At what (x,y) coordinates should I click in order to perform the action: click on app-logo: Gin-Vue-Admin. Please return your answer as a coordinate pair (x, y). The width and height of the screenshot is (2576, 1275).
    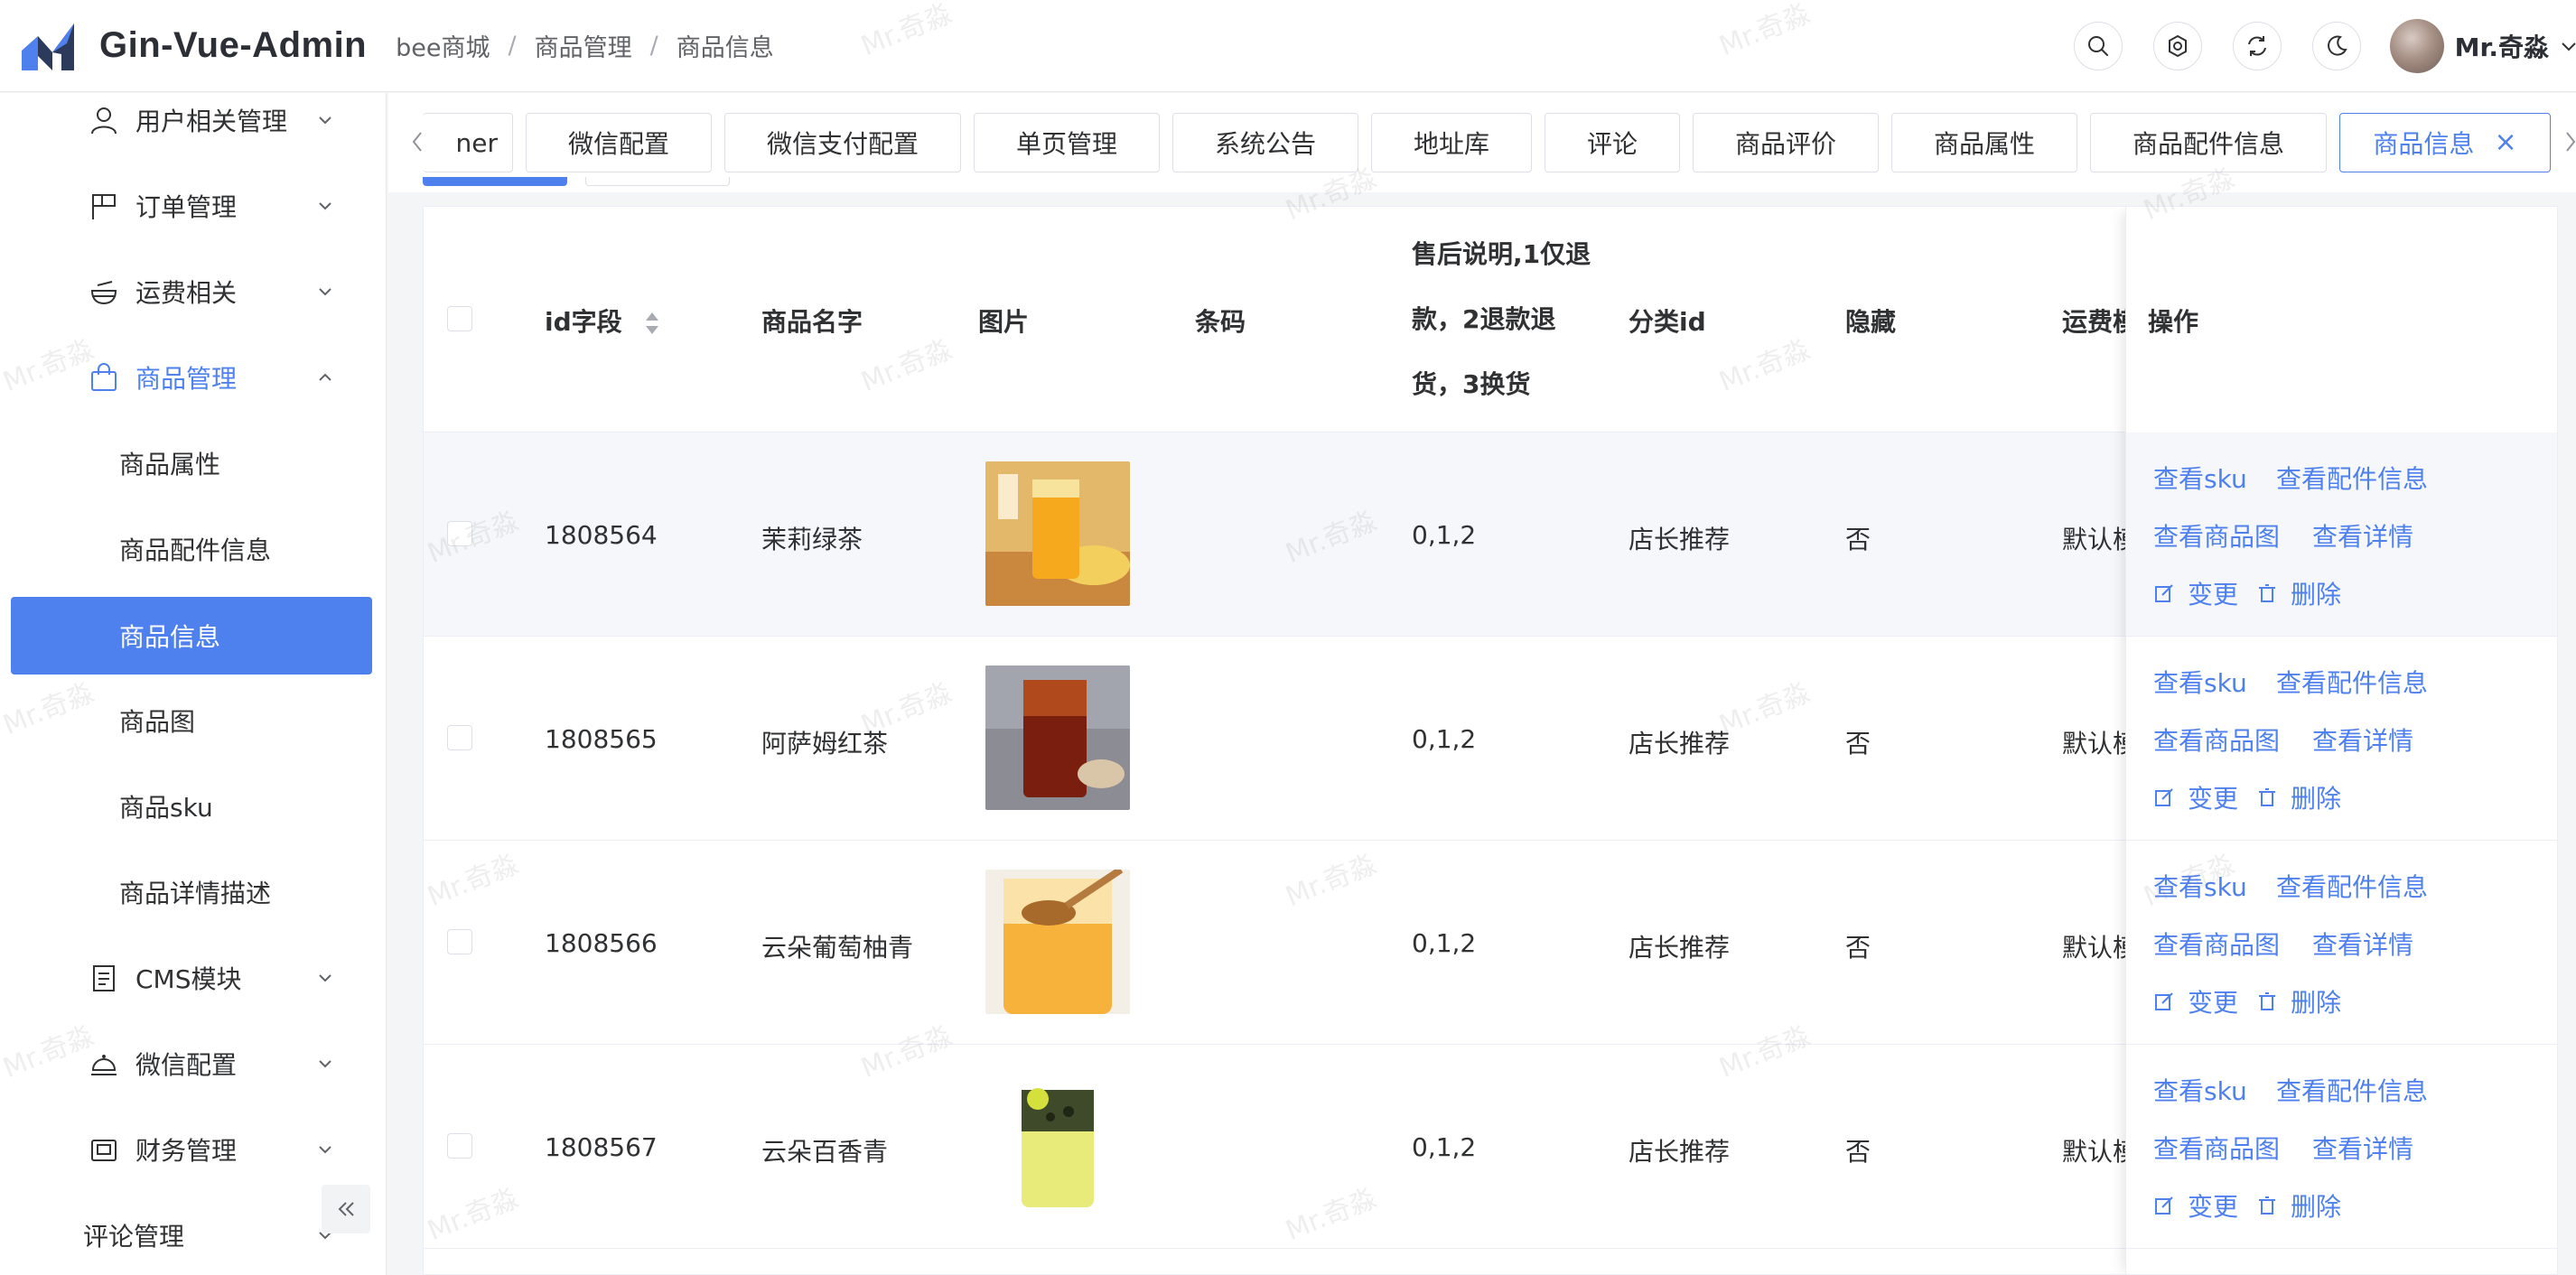
    Looking at the image, I should click on (192, 46).